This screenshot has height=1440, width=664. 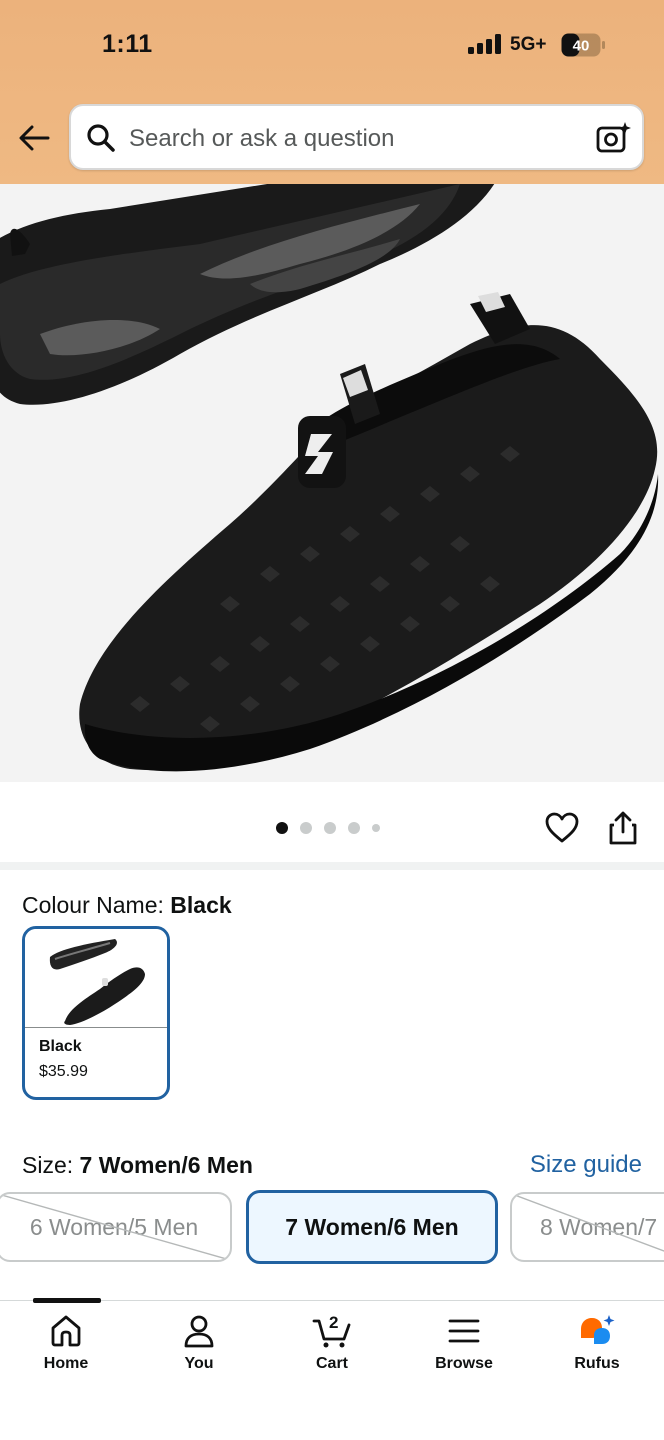 What do you see at coordinates (262, 139) in the screenshot?
I see `search-input: Search or ask a question` at bounding box center [262, 139].